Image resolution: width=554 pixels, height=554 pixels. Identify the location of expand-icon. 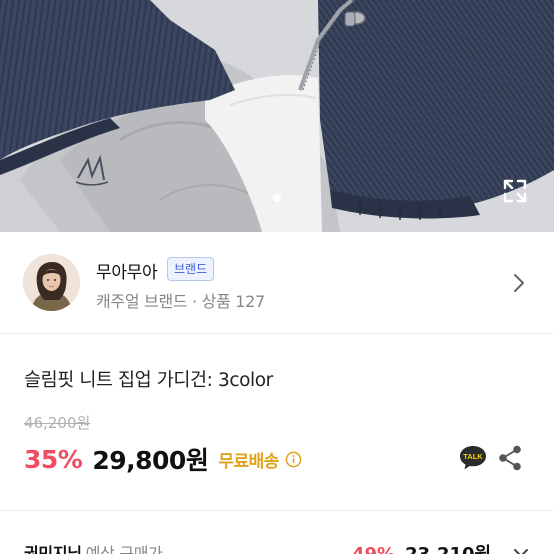
(515, 191).